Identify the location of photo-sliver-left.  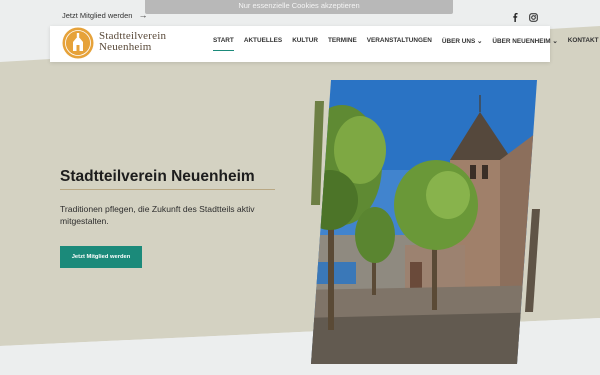
(317, 153).